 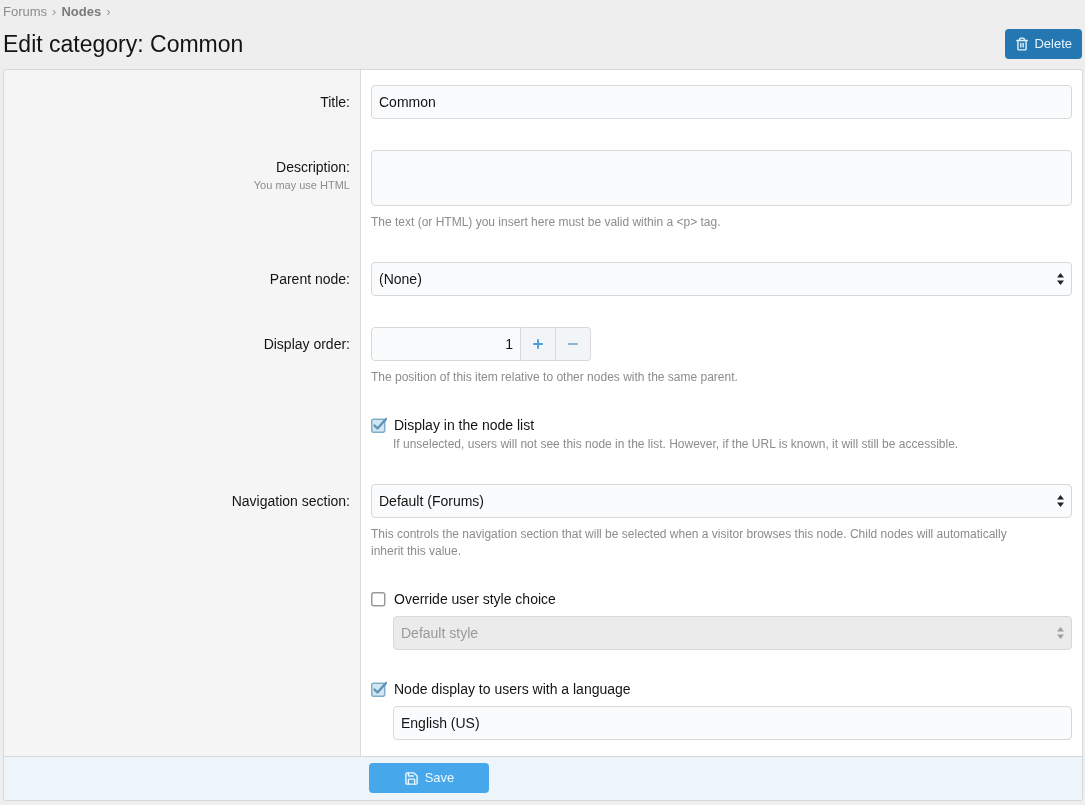 I want to click on field-label: Navigation section:, so click(x=290, y=501).